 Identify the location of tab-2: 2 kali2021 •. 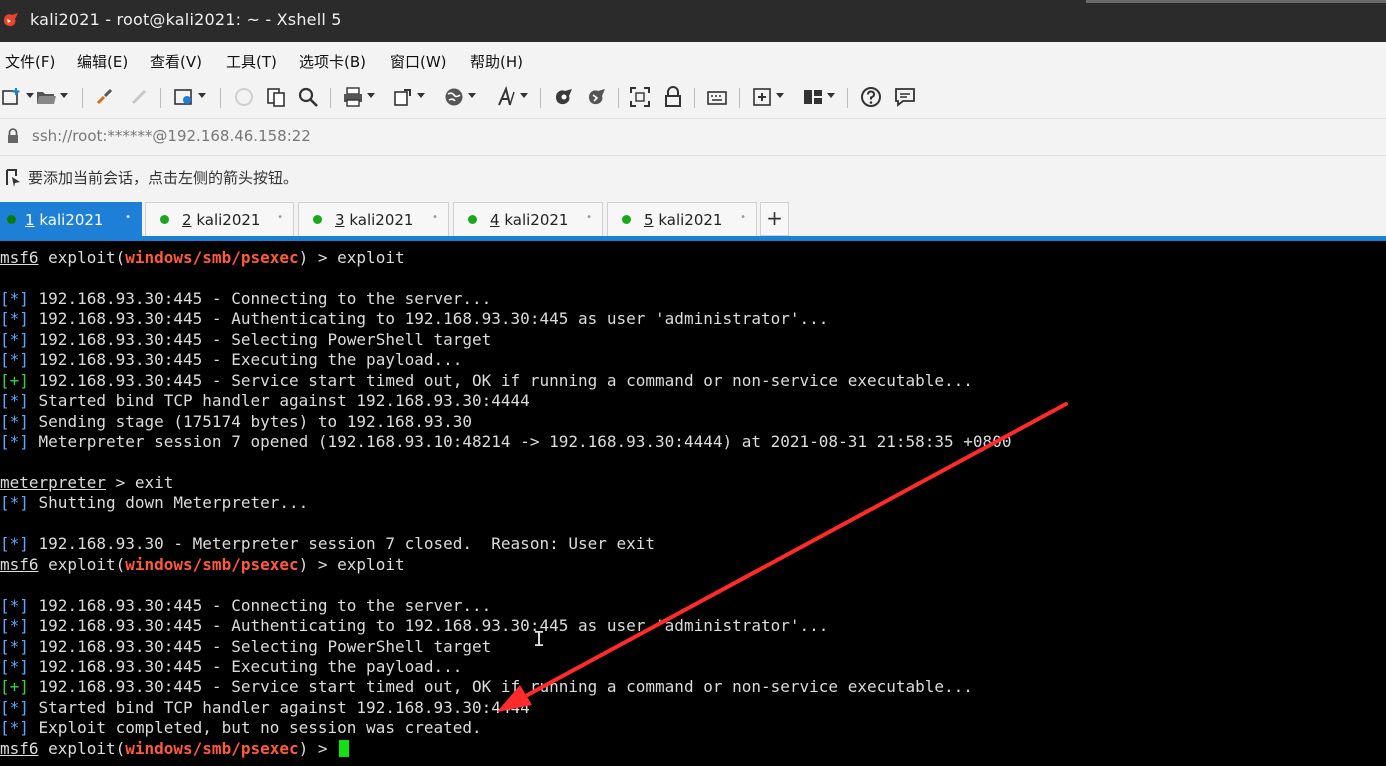
(219, 219).